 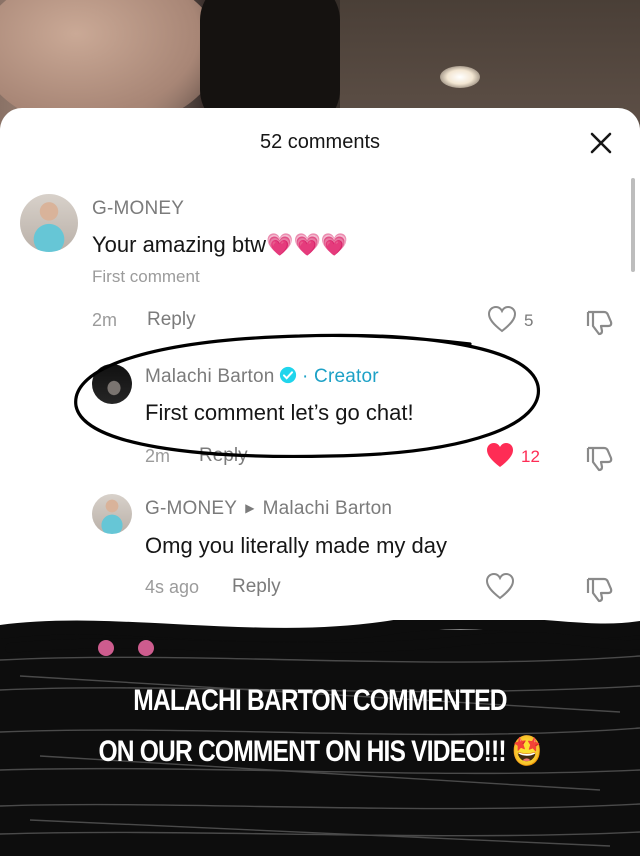 I want to click on comment-time: 4s ago, so click(x=172, y=587).